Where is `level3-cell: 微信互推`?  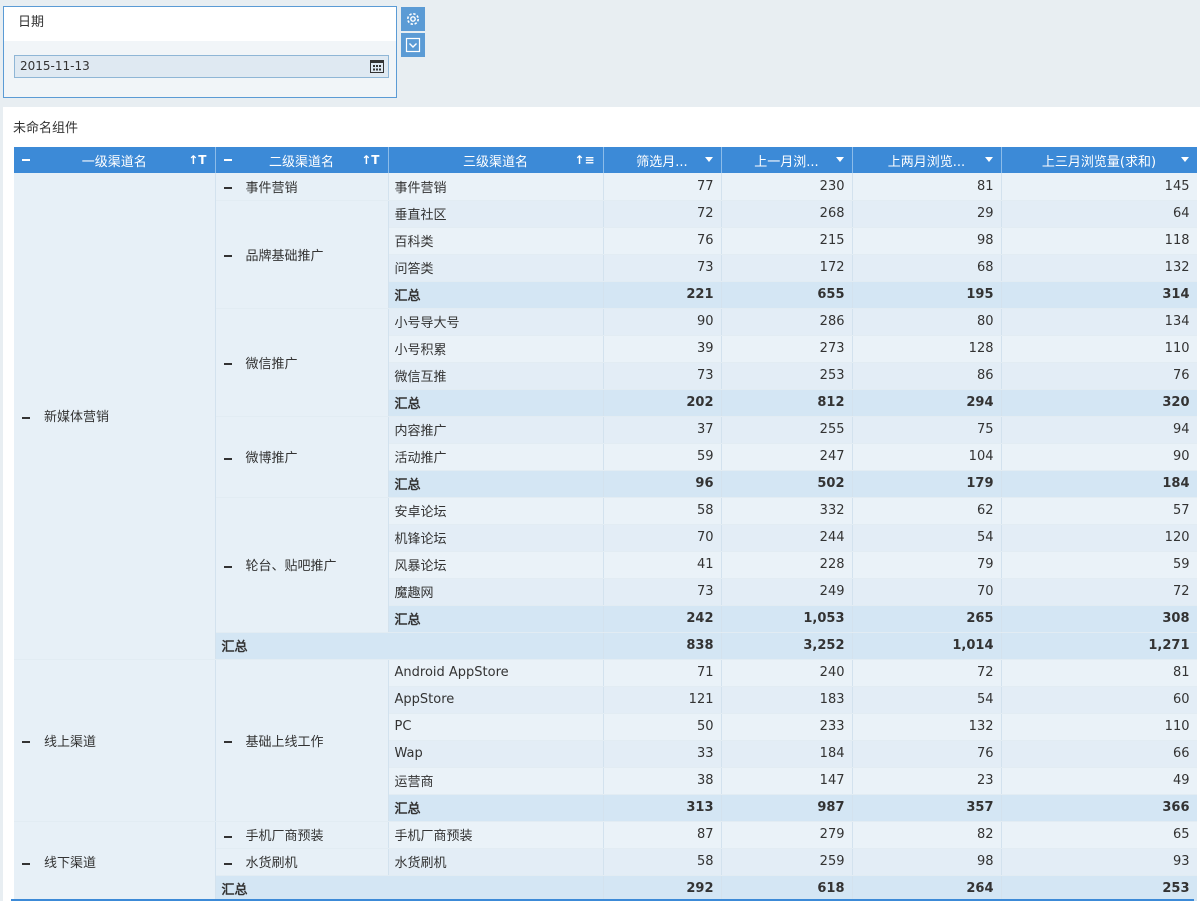
level3-cell: 微信互推 is located at coordinates (496, 376).